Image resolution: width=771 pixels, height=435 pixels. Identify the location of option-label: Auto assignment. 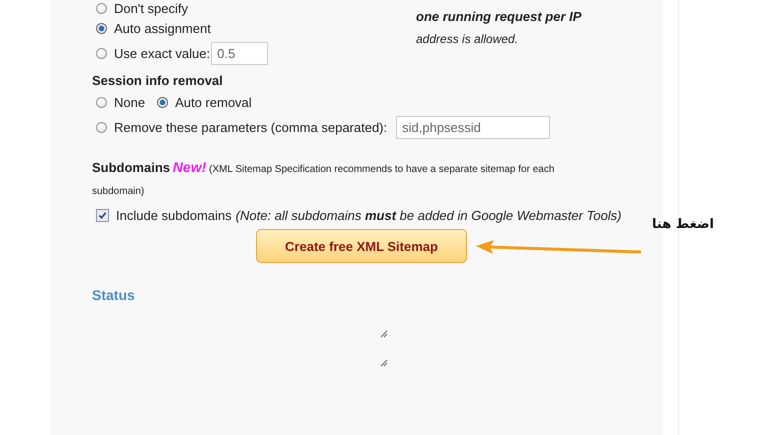
(162, 28).